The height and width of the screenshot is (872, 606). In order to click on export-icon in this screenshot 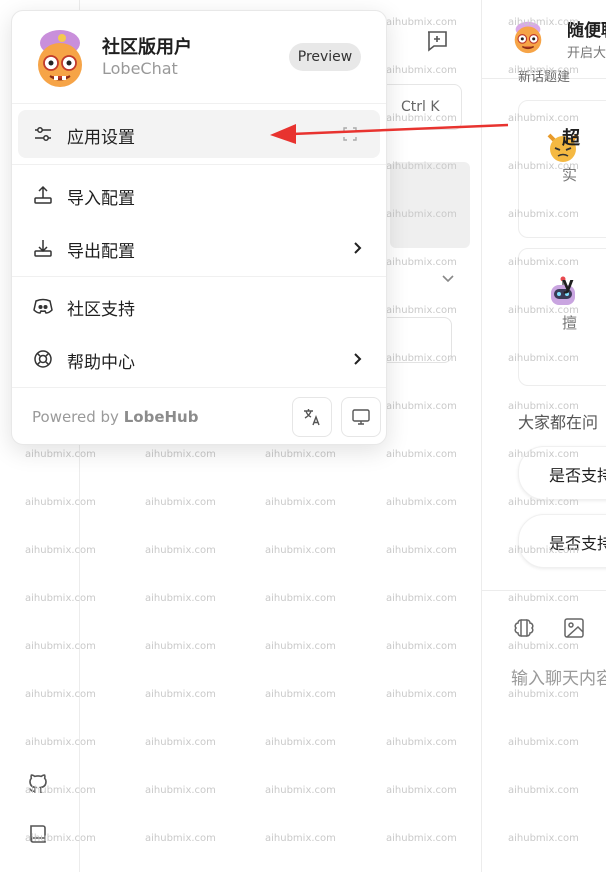, I will do `click(43, 248)`.